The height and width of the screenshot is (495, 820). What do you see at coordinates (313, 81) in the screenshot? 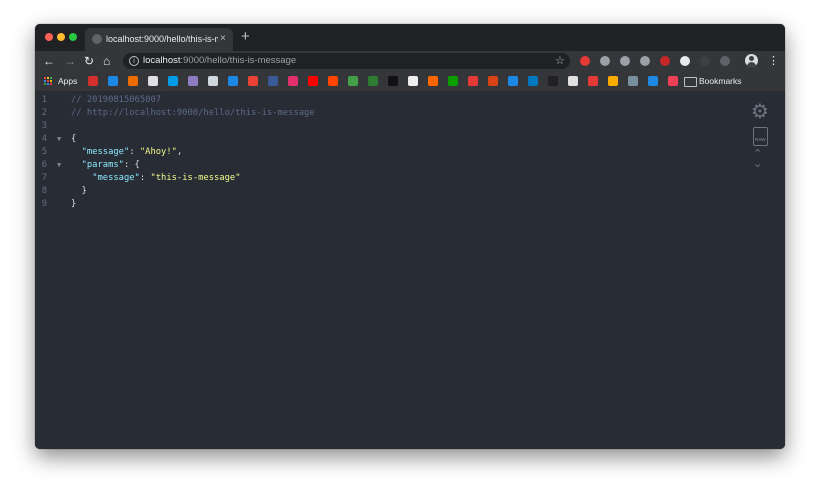
I see `bookmark-youtube-icon` at bounding box center [313, 81].